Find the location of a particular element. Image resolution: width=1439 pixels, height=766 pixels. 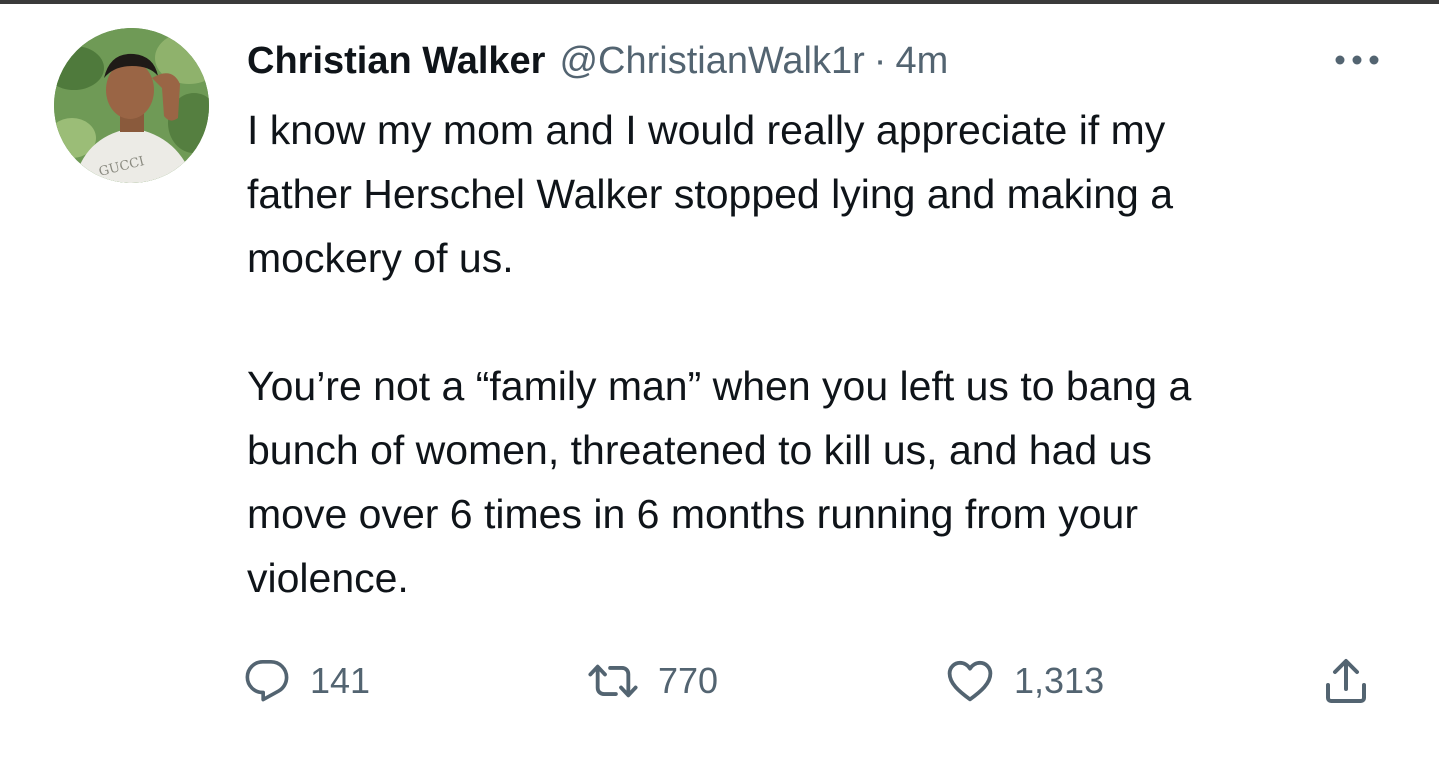

retweet-button: 770 is located at coordinates (653, 681).